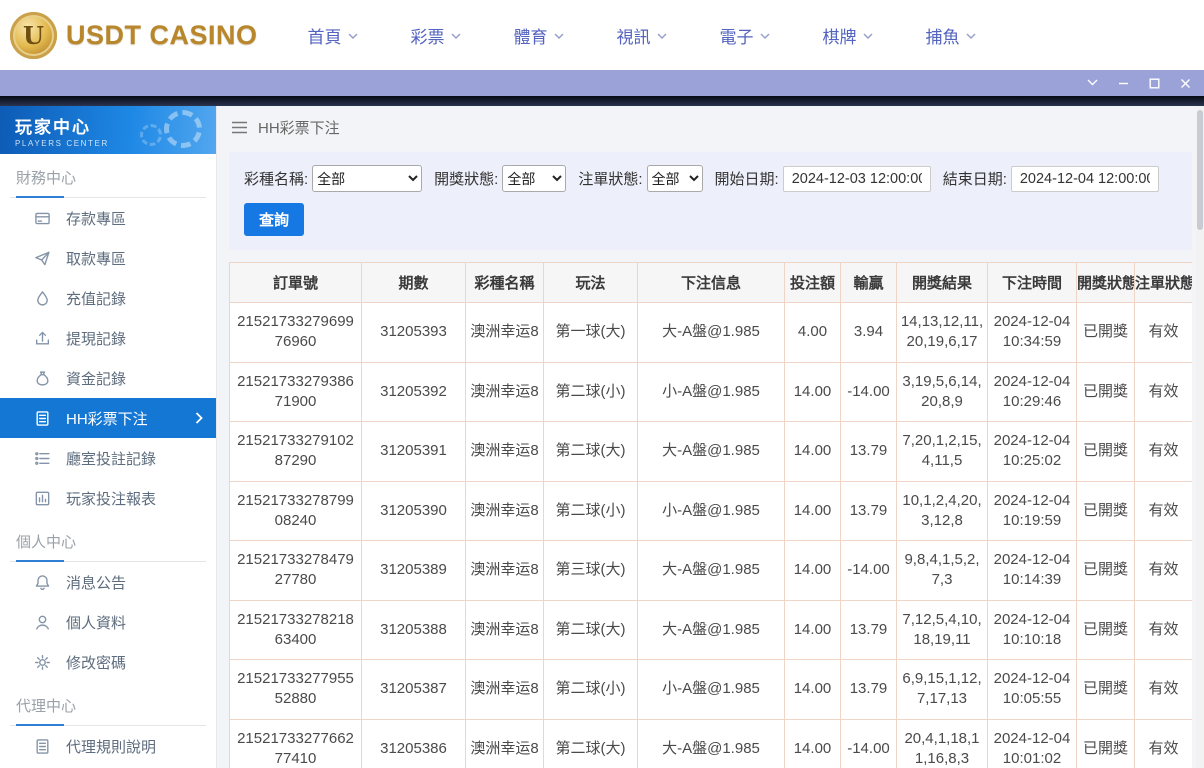  I want to click on sidebar-item-label: 資金記錄, so click(96, 379).